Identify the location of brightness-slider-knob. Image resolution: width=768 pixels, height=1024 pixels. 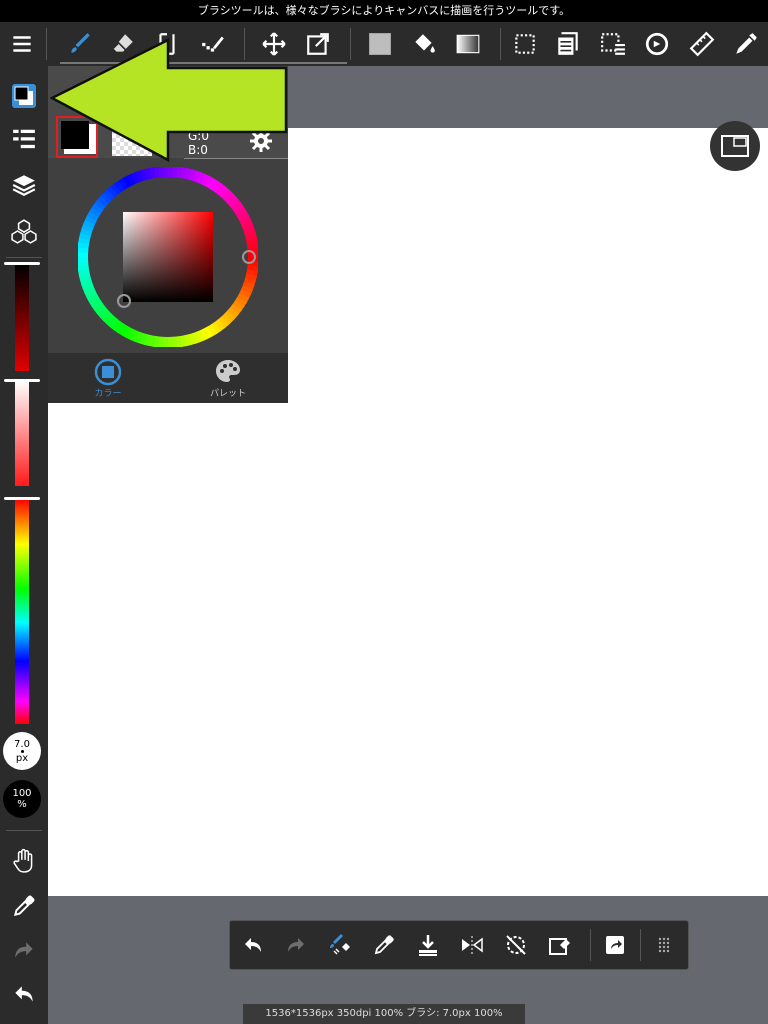
(22, 263).